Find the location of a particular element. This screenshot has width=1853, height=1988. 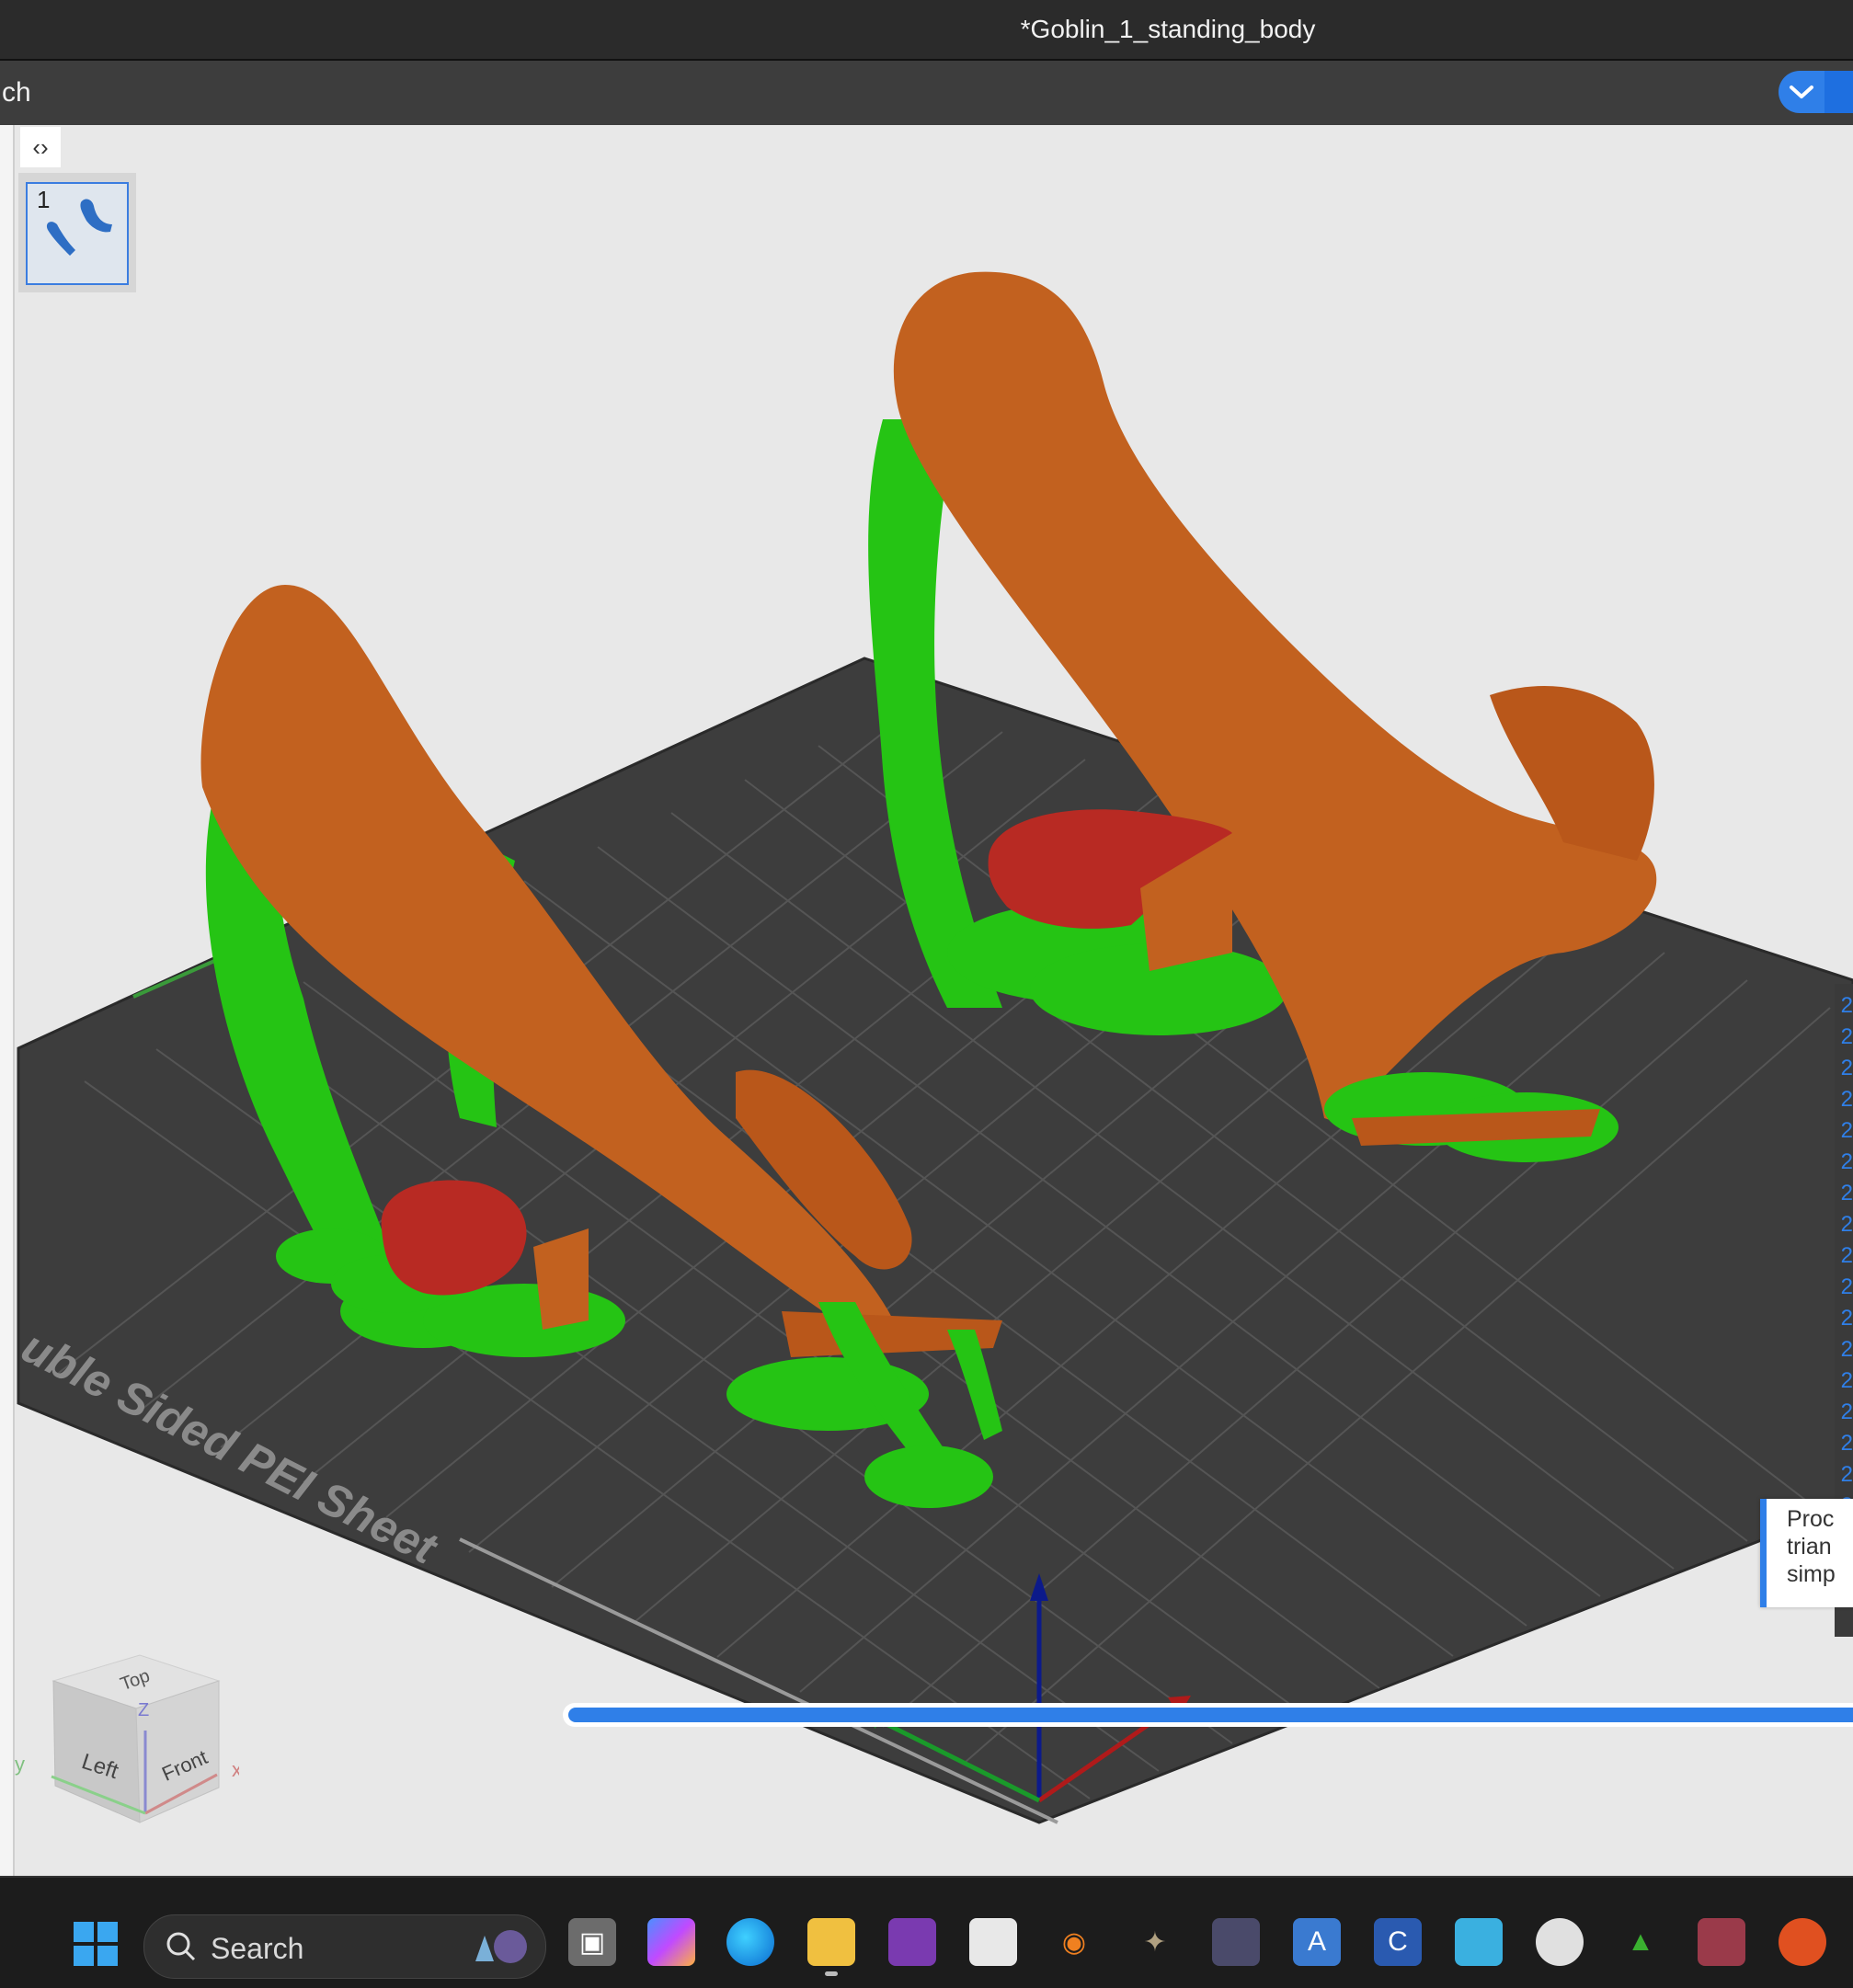

taskbar: Search ▣ ◉ ✦ A C ▲ is located at coordinates (926, 1932).